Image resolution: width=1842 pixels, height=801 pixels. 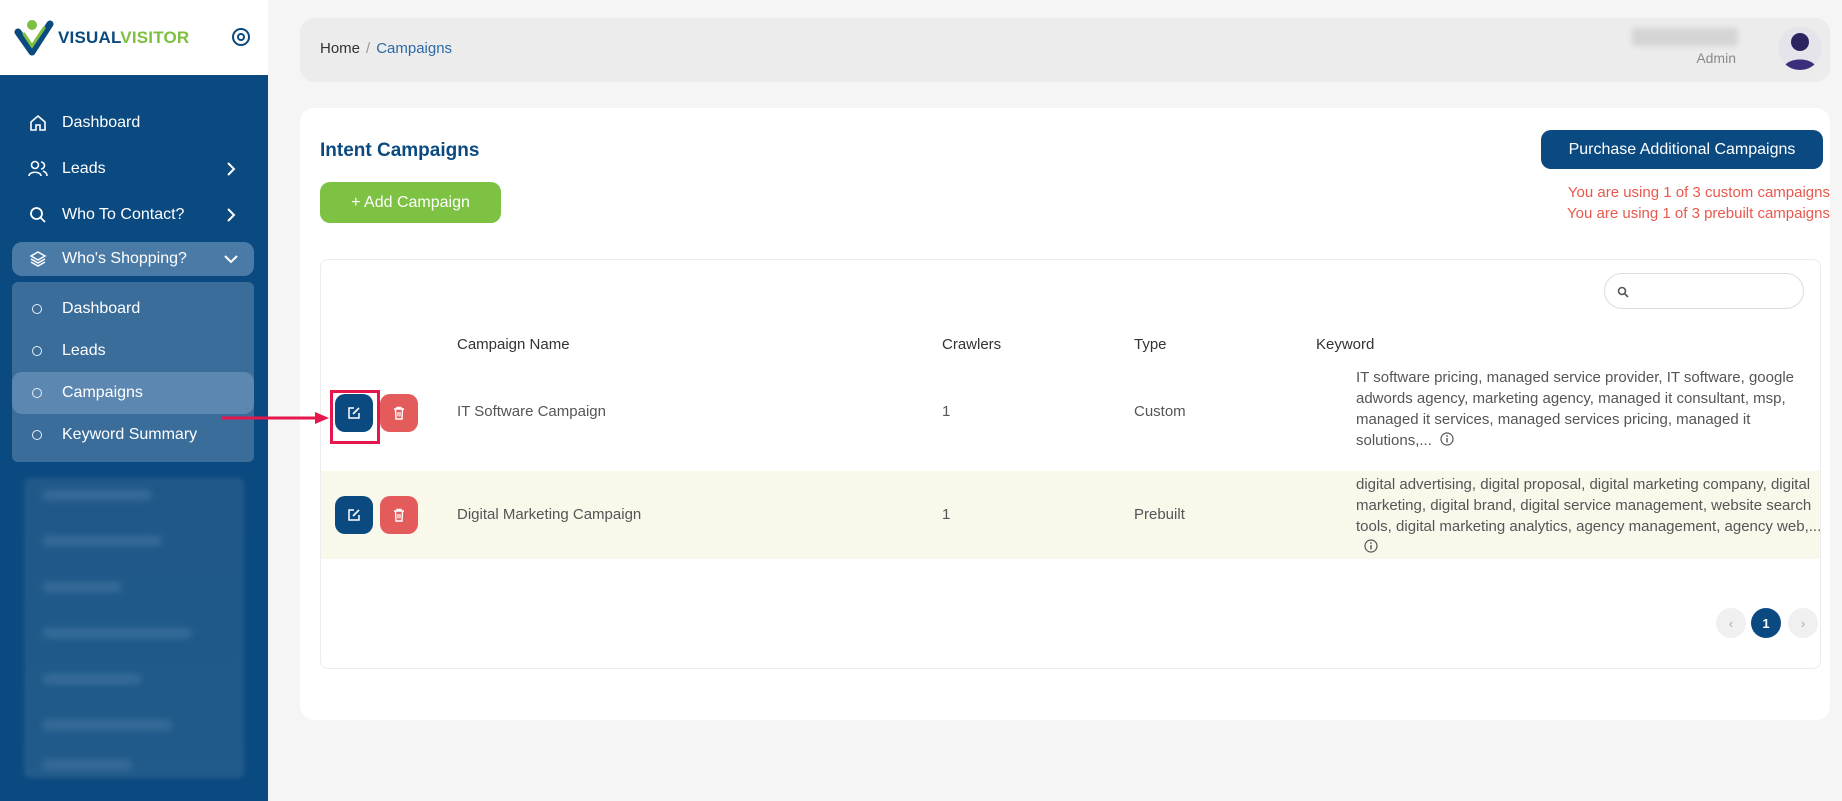 I want to click on user-role: Admin, so click(x=1716, y=58).